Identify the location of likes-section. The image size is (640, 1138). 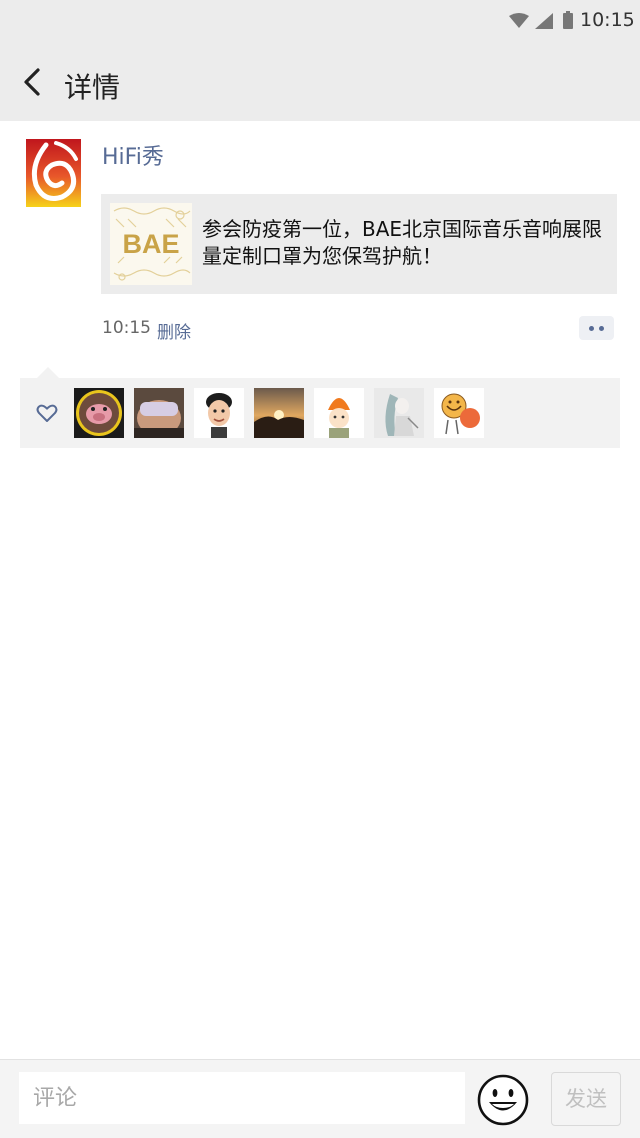
(320, 413).